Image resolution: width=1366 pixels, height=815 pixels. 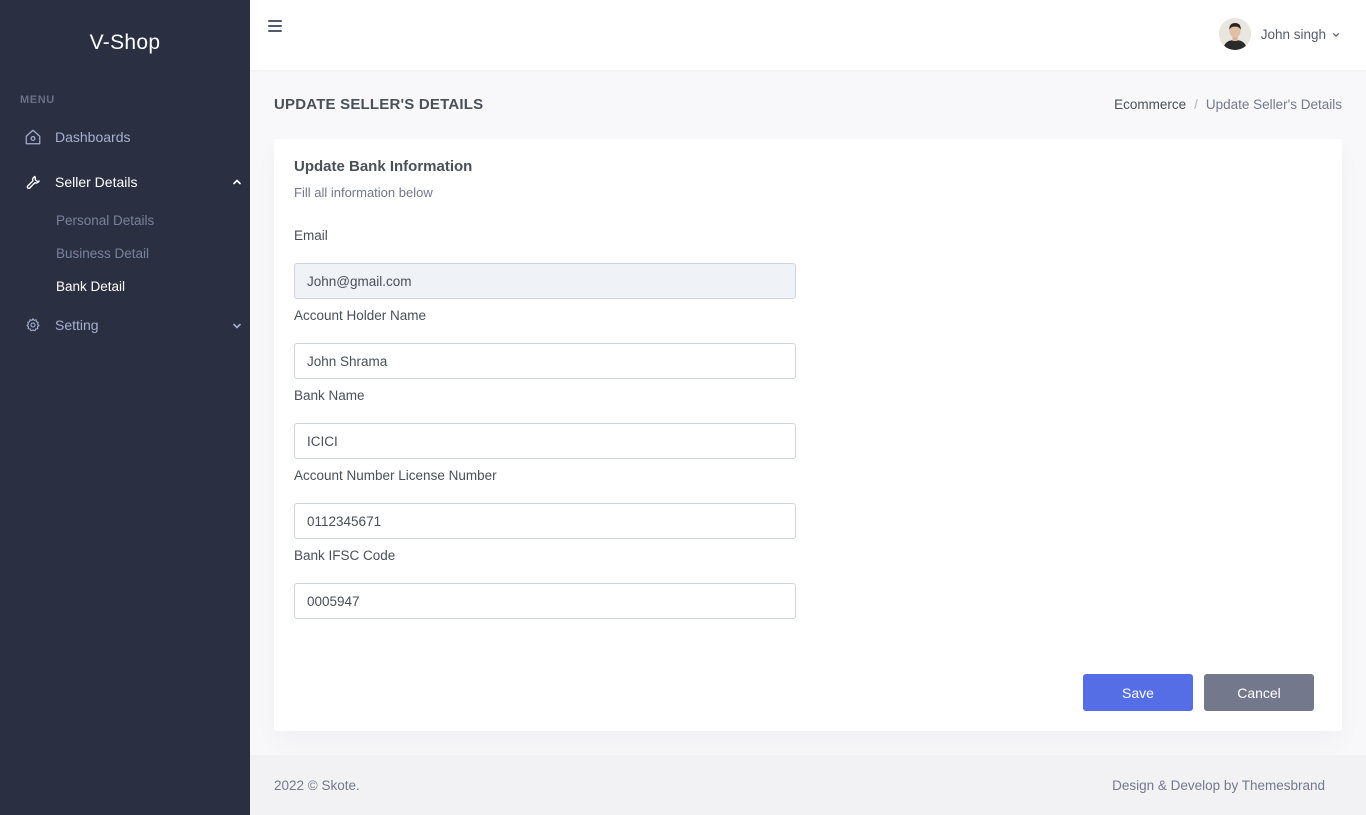 I want to click on wrench-icon, so click(x=33, y=182).